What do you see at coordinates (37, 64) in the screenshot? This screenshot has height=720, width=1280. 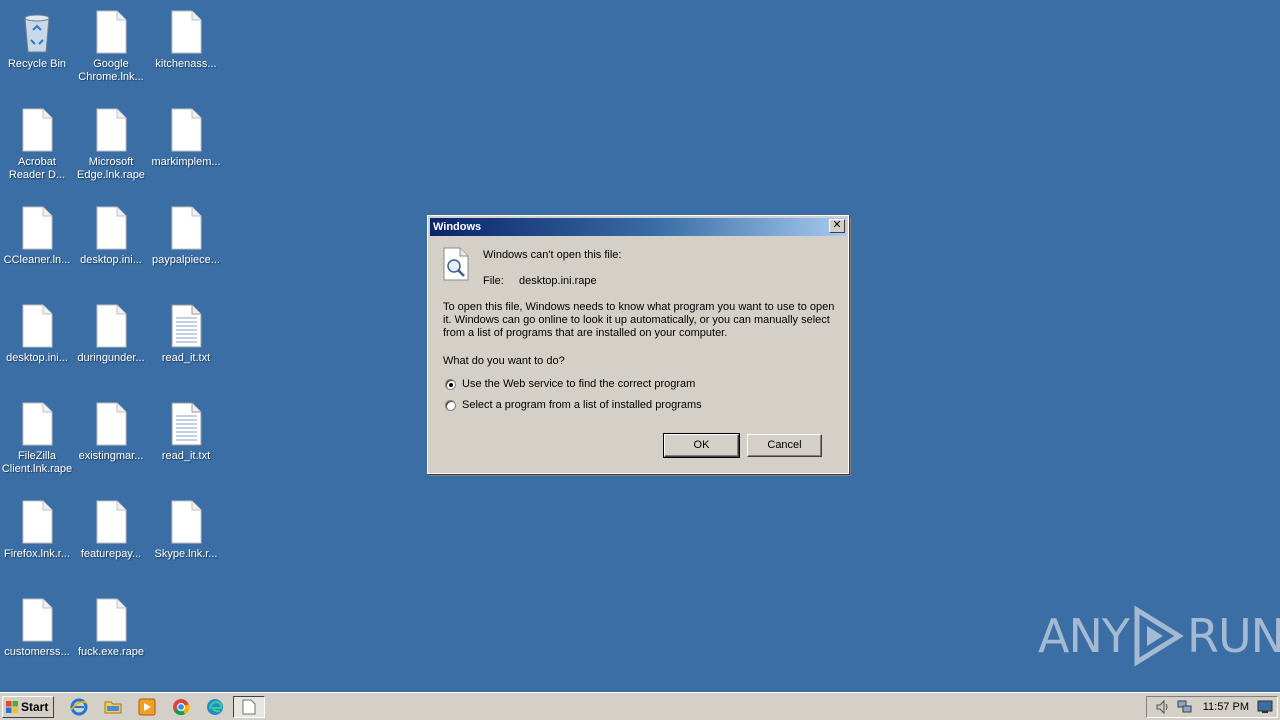 I see `desktop-icon-label: Recycle Bin` at bounding box center [37, 64].